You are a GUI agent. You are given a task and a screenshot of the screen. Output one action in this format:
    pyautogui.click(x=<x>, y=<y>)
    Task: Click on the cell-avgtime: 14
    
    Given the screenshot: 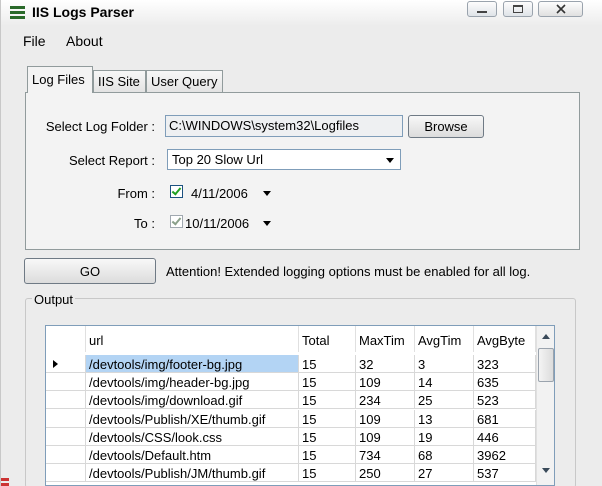 What is the action you would take?
    pyautogui.click(x=444, y=382)
    